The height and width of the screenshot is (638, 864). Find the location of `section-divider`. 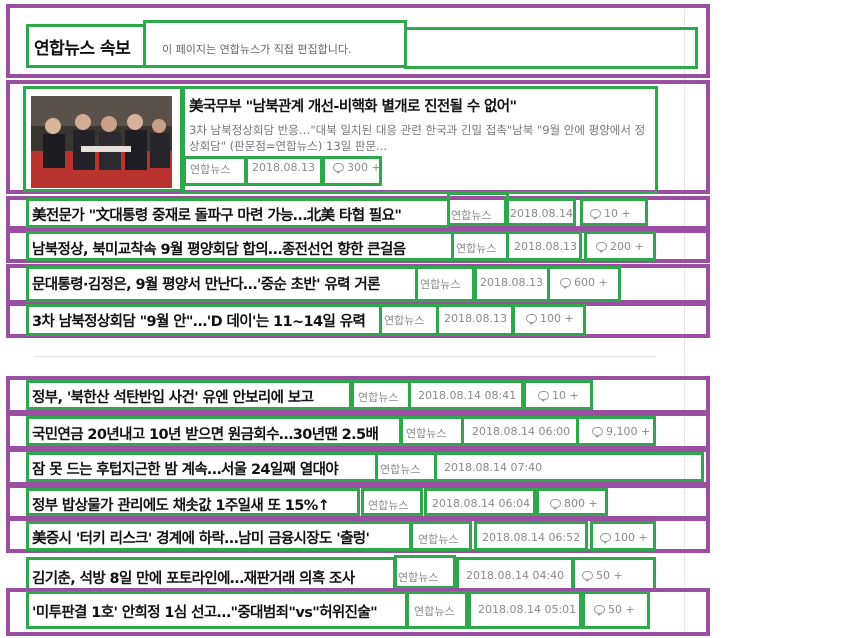

section-divider is located at coordinates (345, 356).